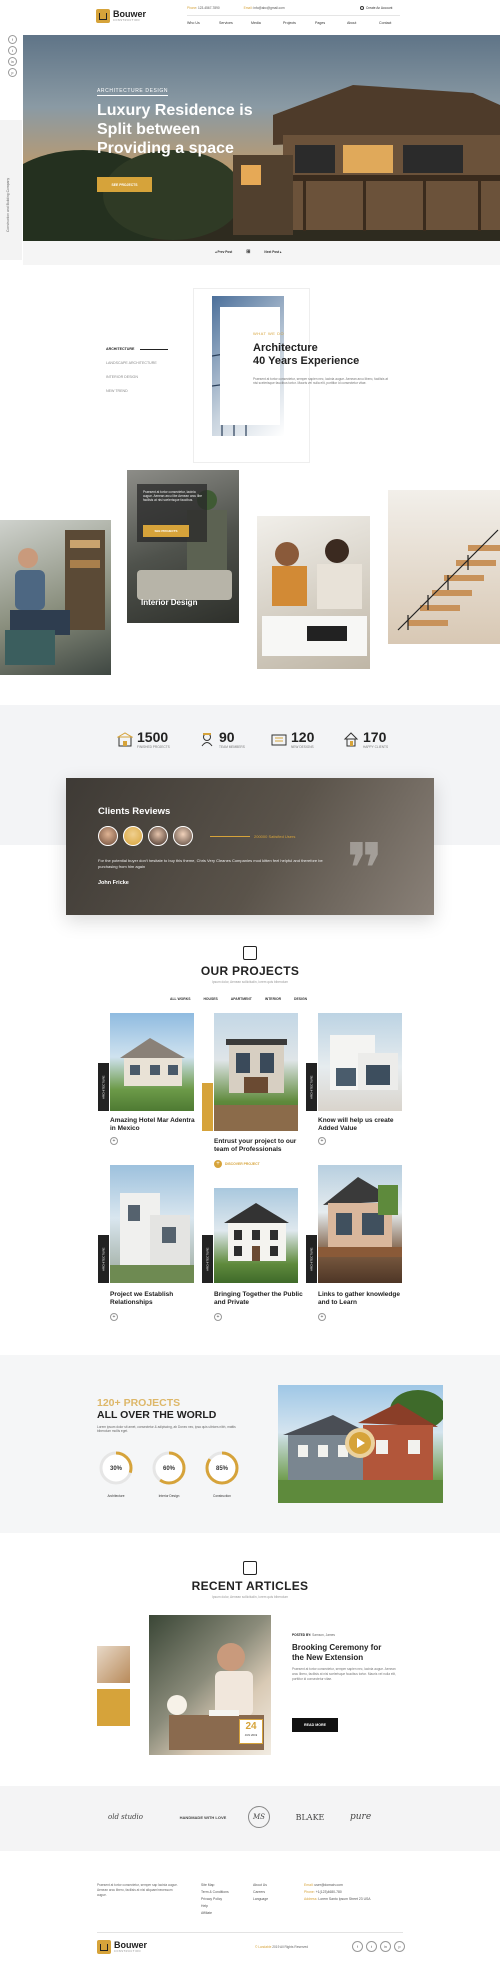 This screenshot has height=1984, width=500. I want to click on filter-apartment: APARTMENT, so click(241, 999).